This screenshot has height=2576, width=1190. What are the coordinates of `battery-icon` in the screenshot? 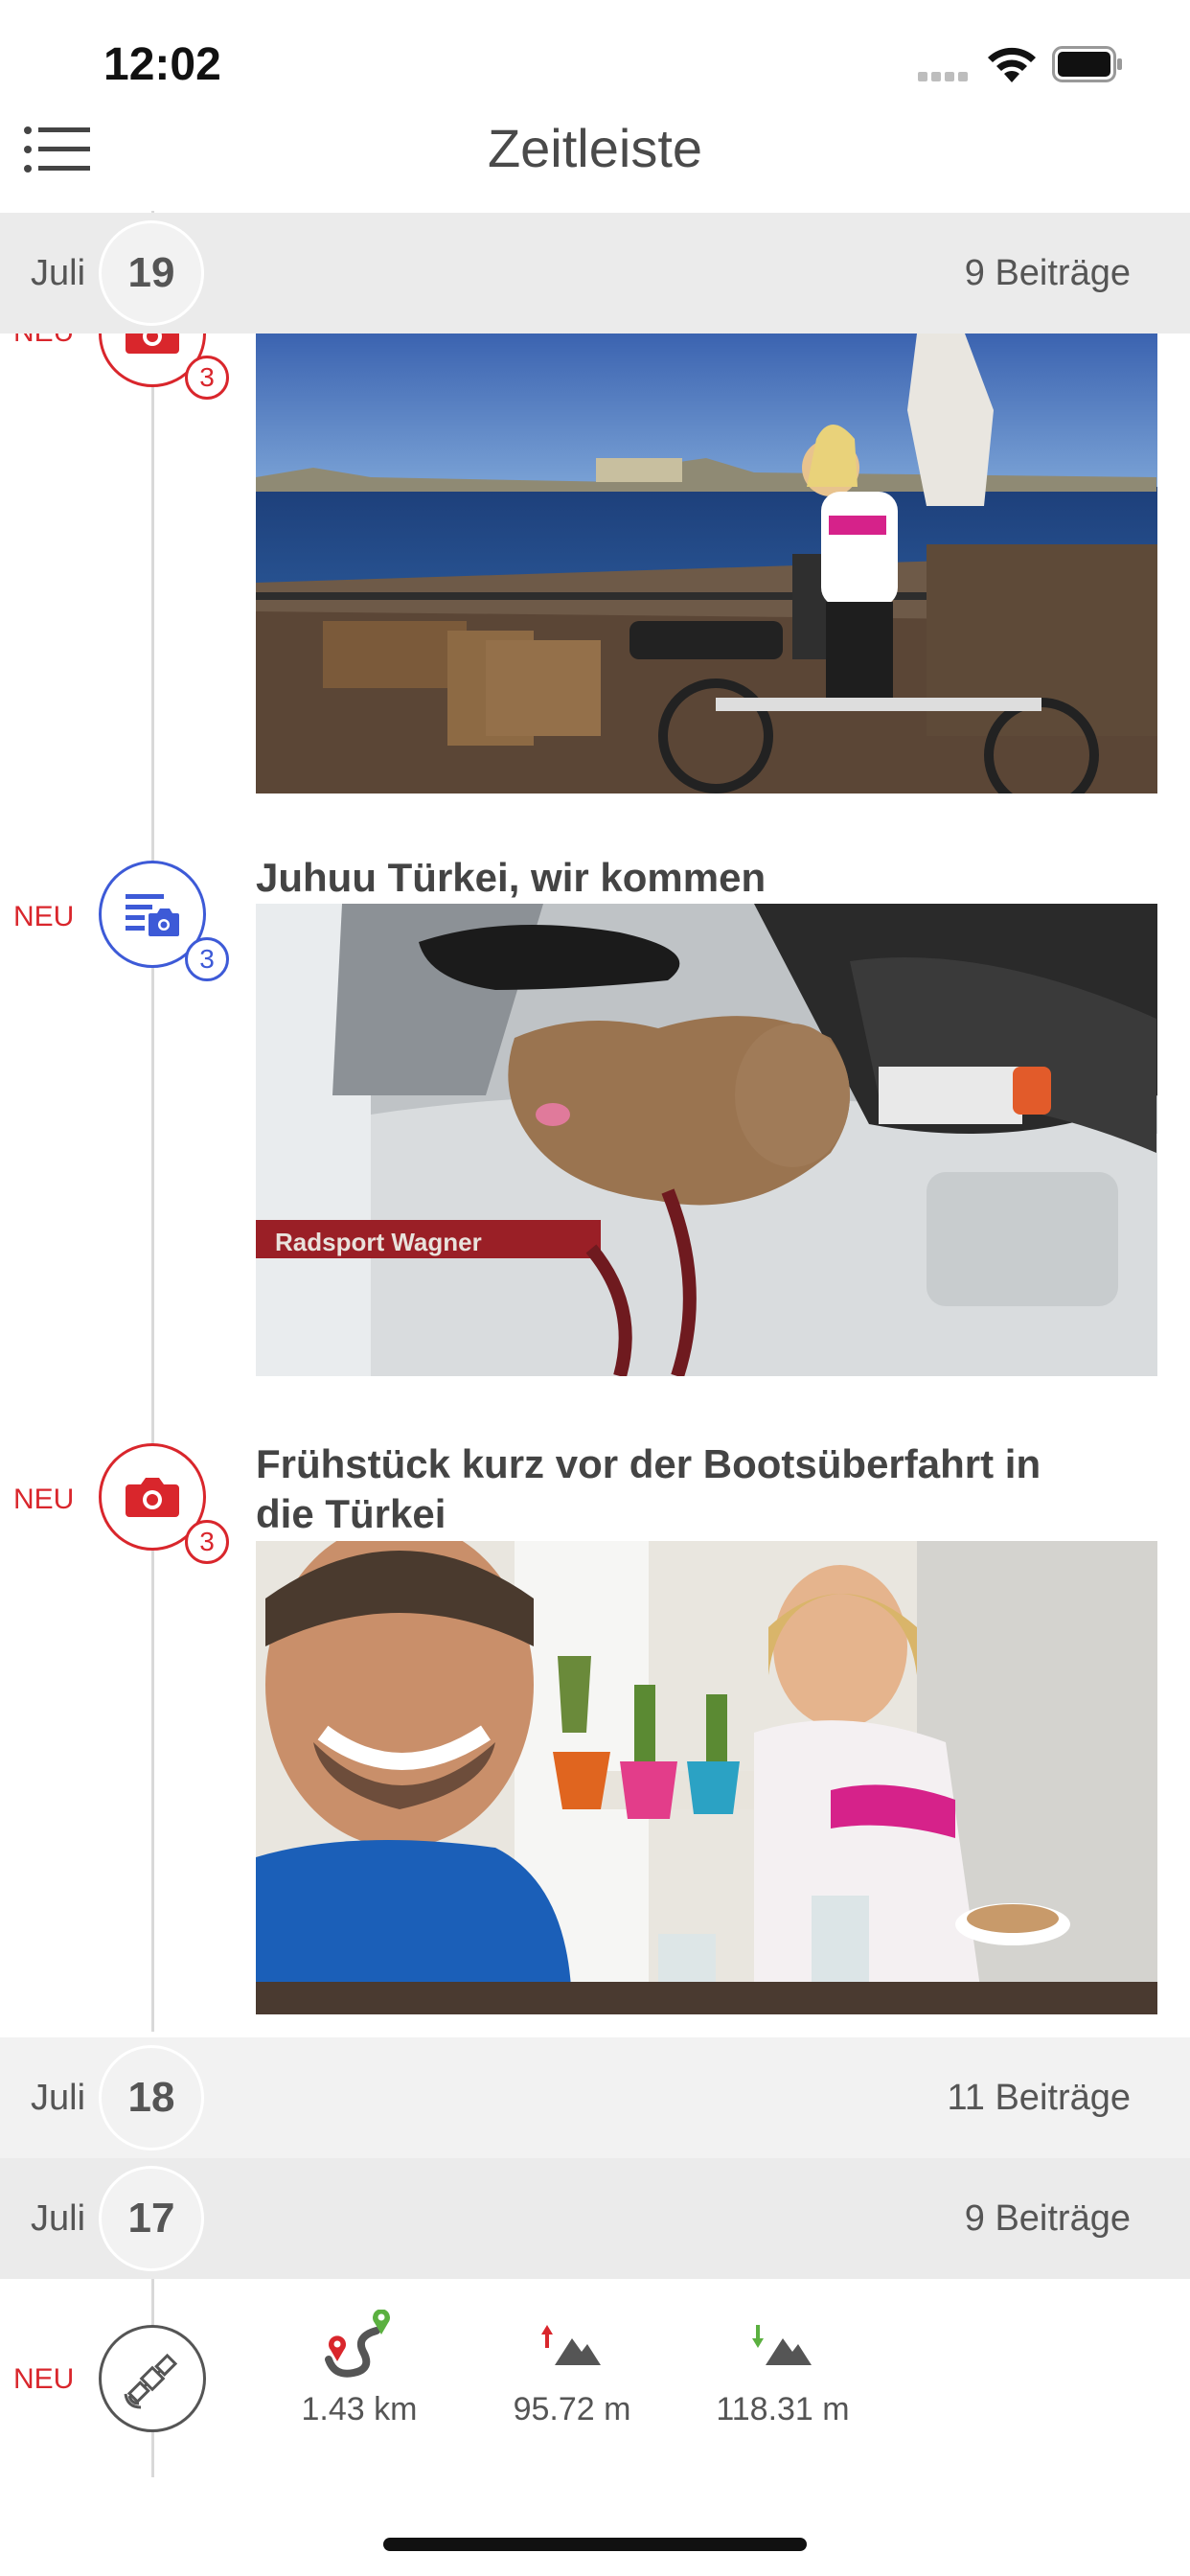 It's located at (1088, 64).